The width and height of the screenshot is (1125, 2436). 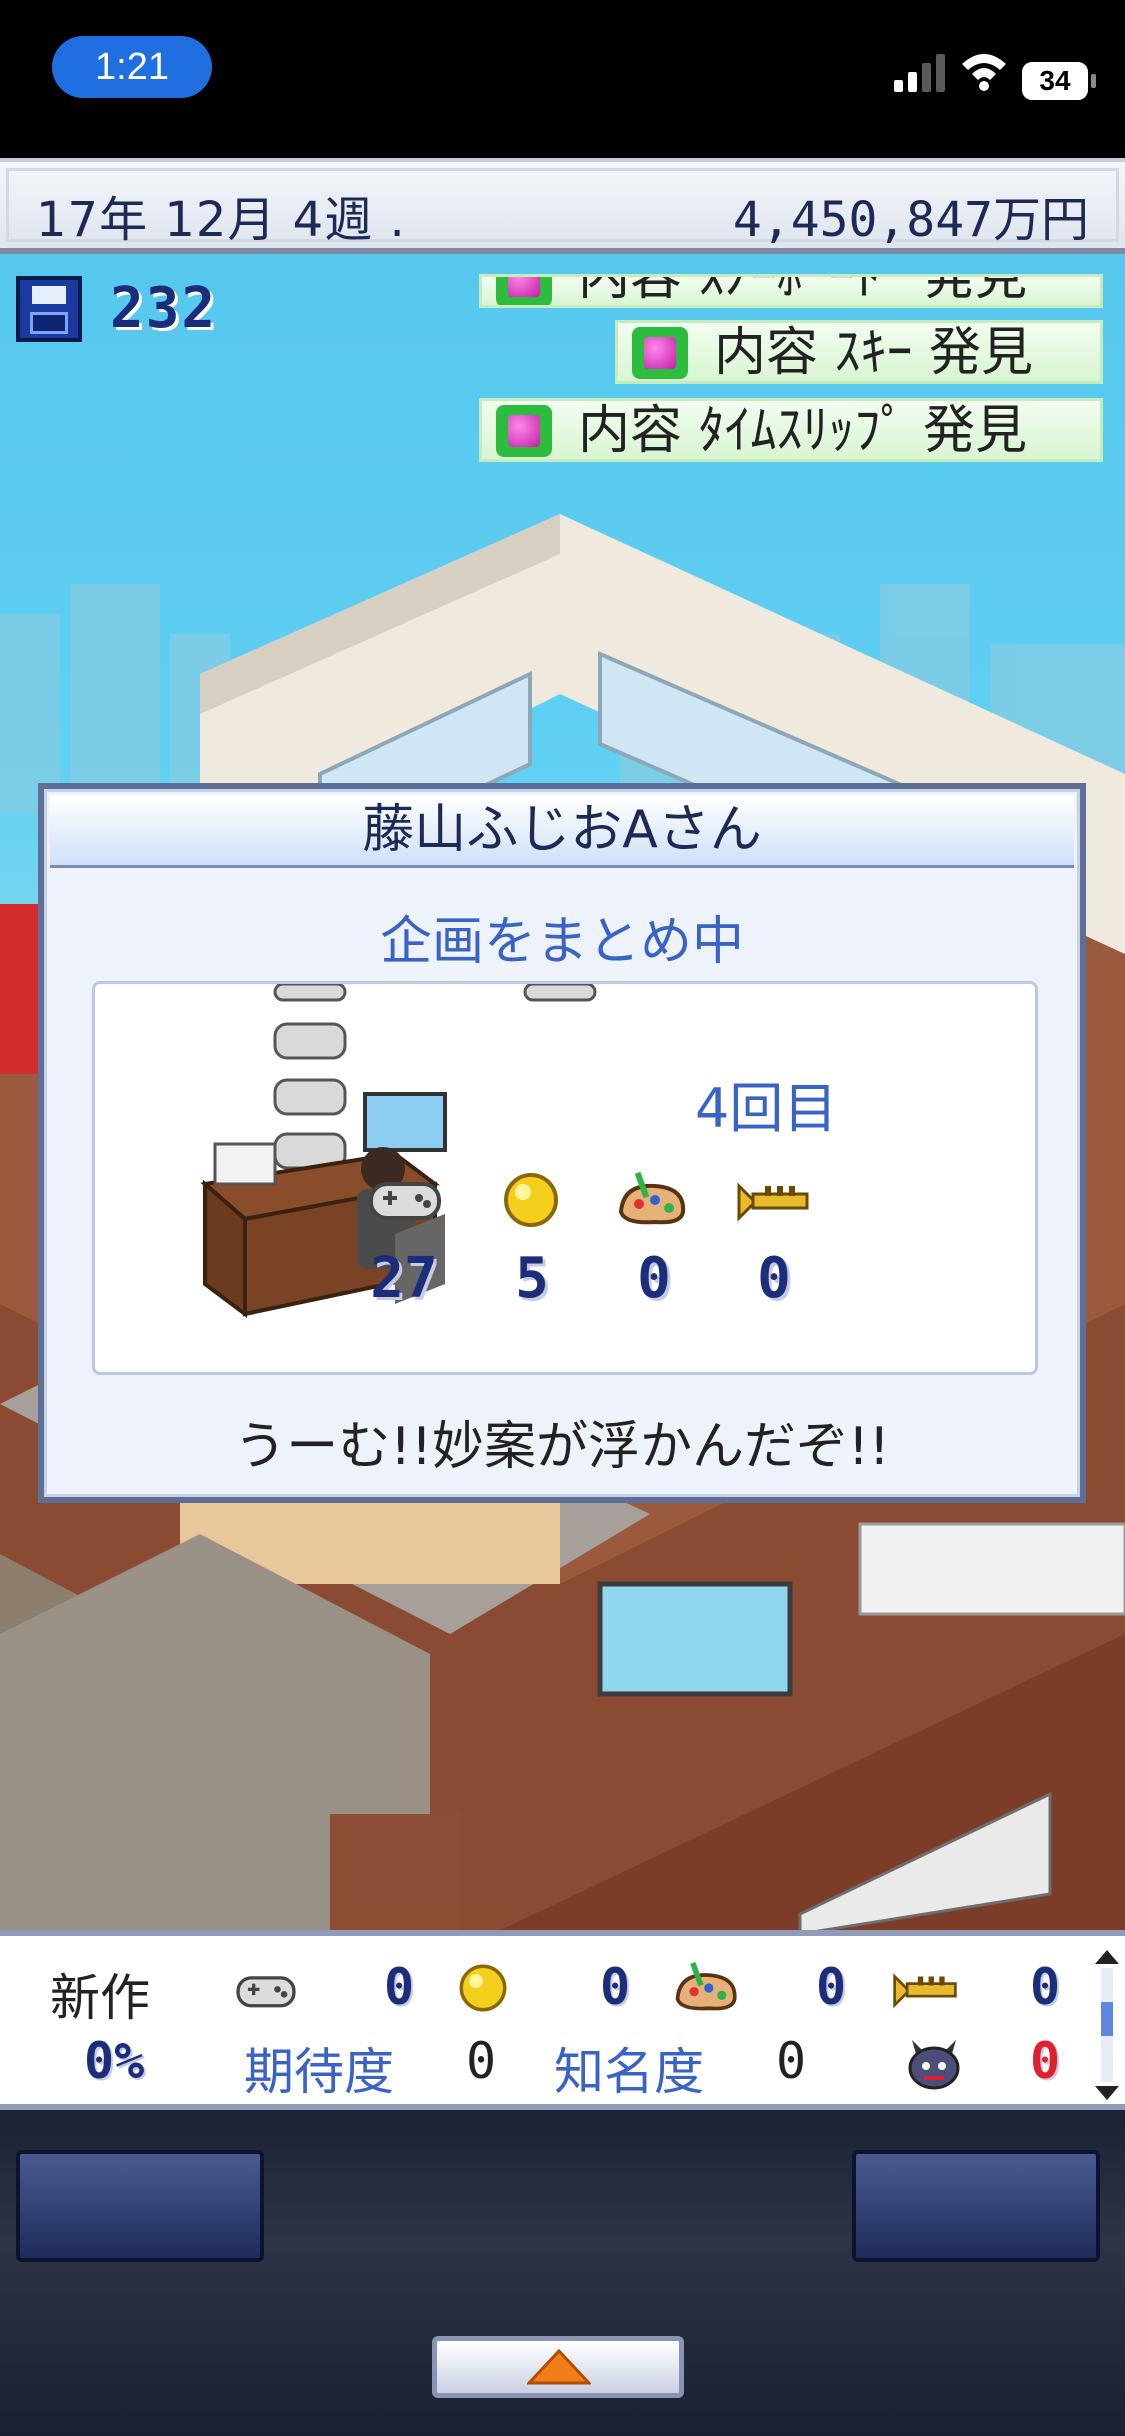 I want to click on expectation-value: 0, so click(x=481, y=2061).